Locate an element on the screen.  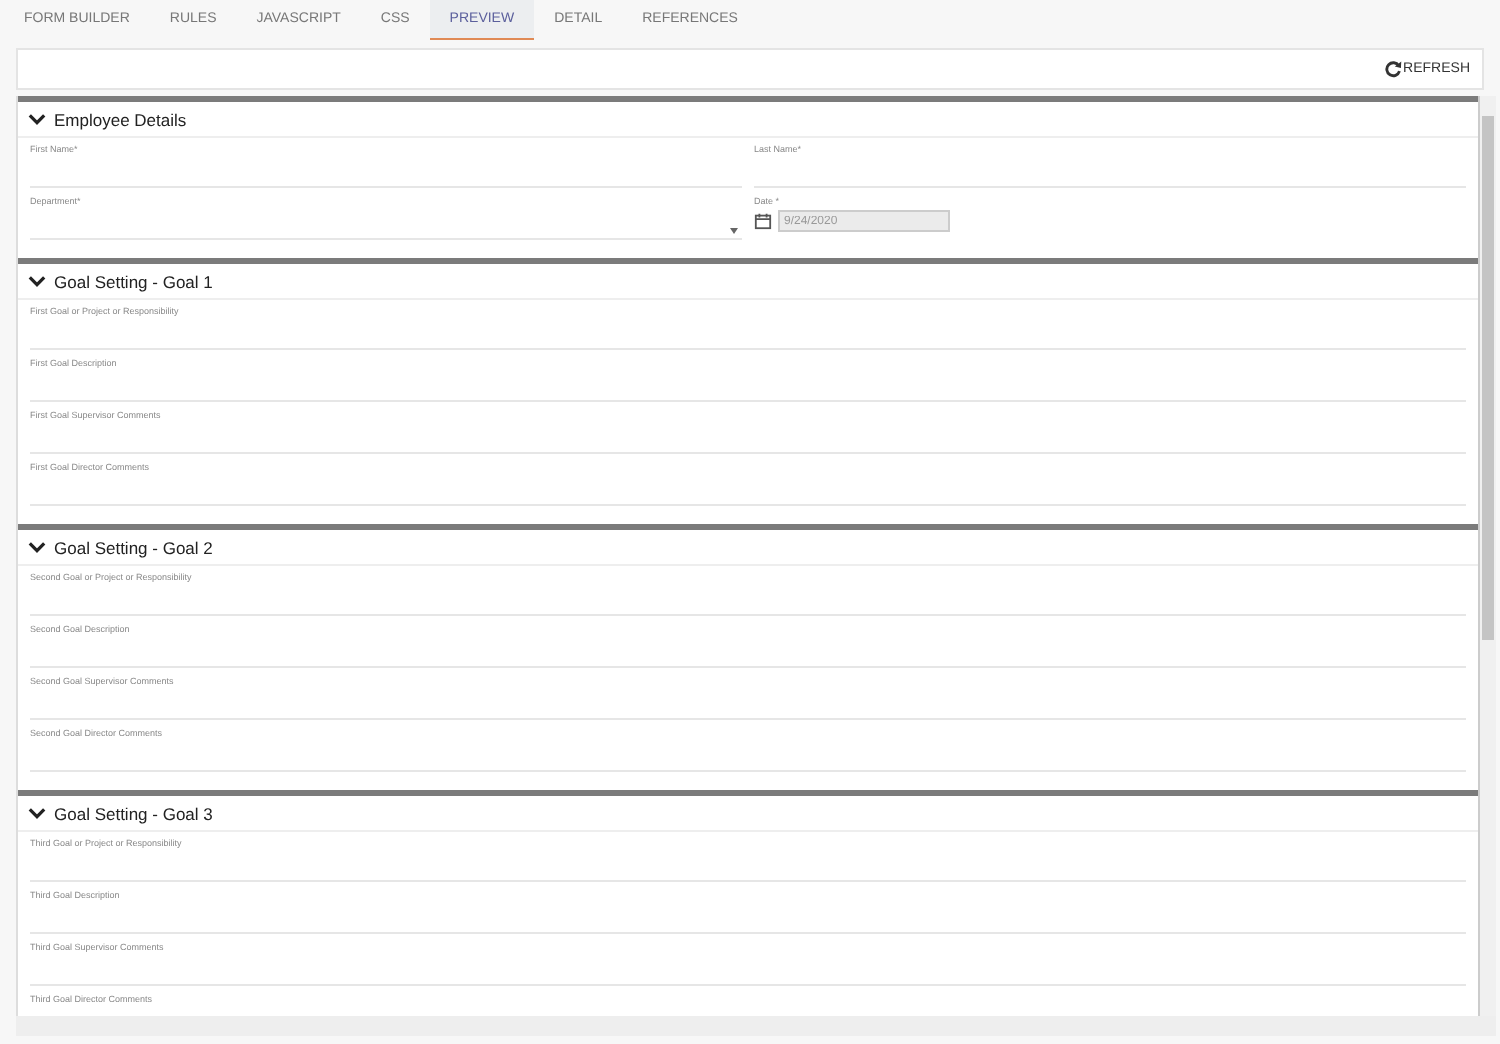
horizontal-scrollbar is located at coordinates (756, 1026).